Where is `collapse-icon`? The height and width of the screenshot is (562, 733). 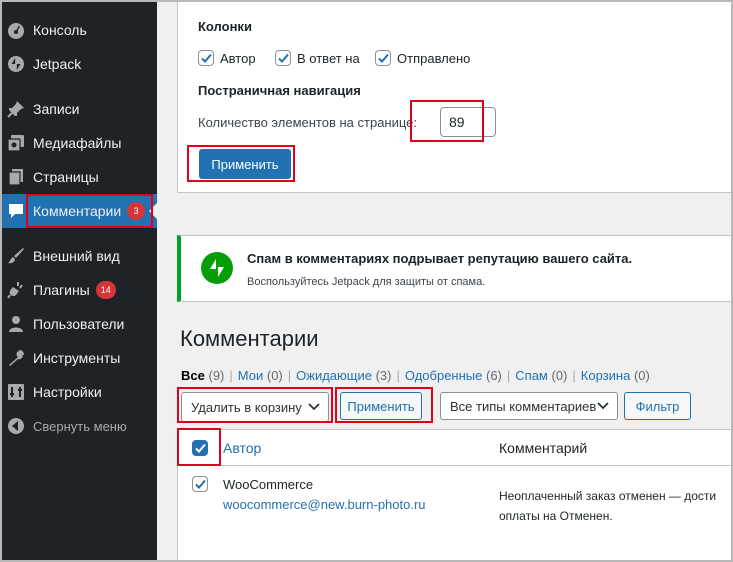 collapse-icon is located at coordinates (16, 426).